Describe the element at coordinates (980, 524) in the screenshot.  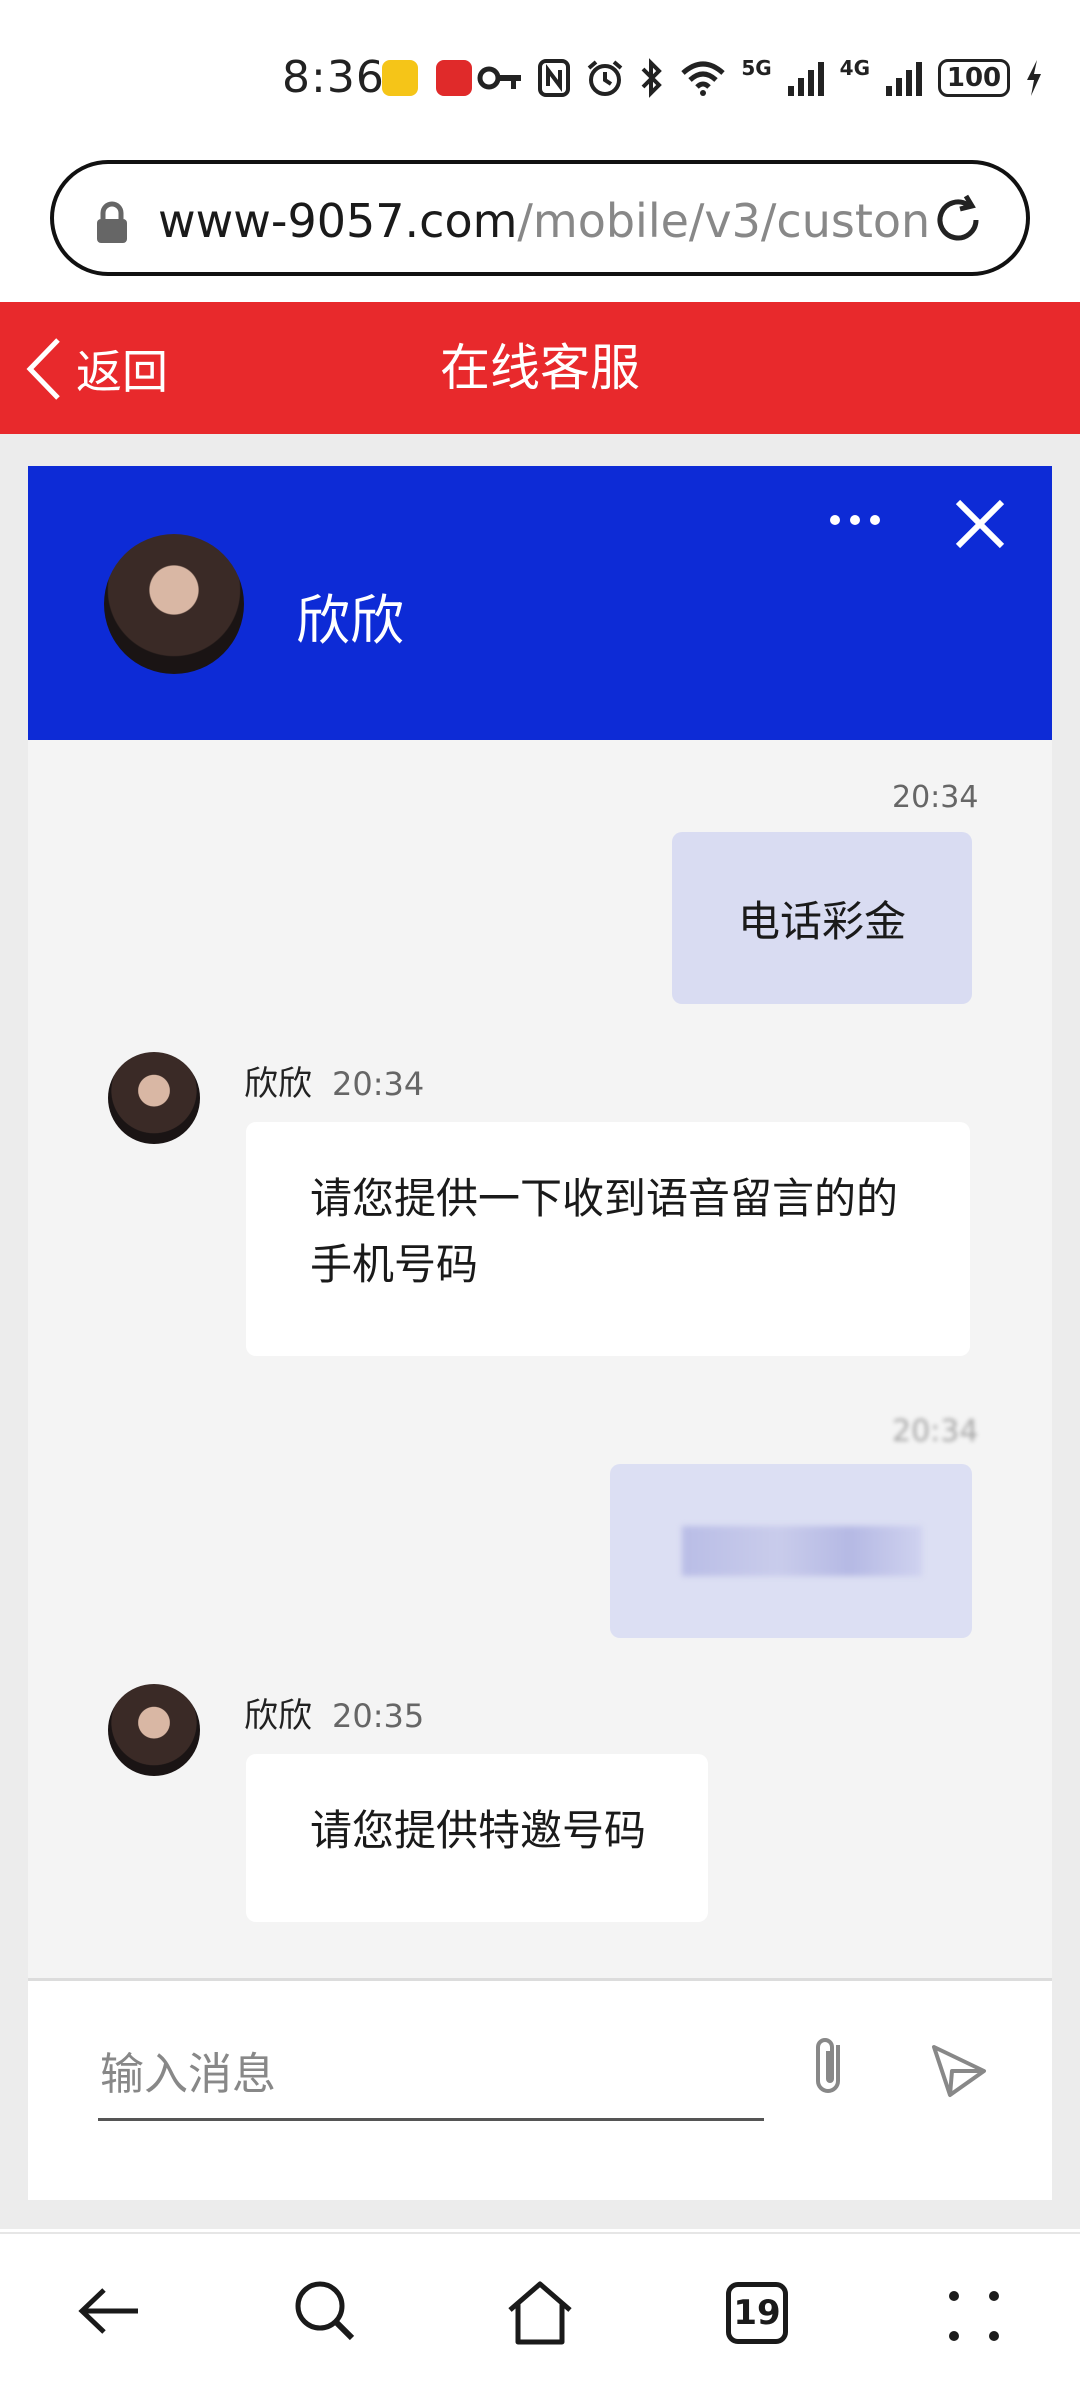
I see `close-icon` at that location.